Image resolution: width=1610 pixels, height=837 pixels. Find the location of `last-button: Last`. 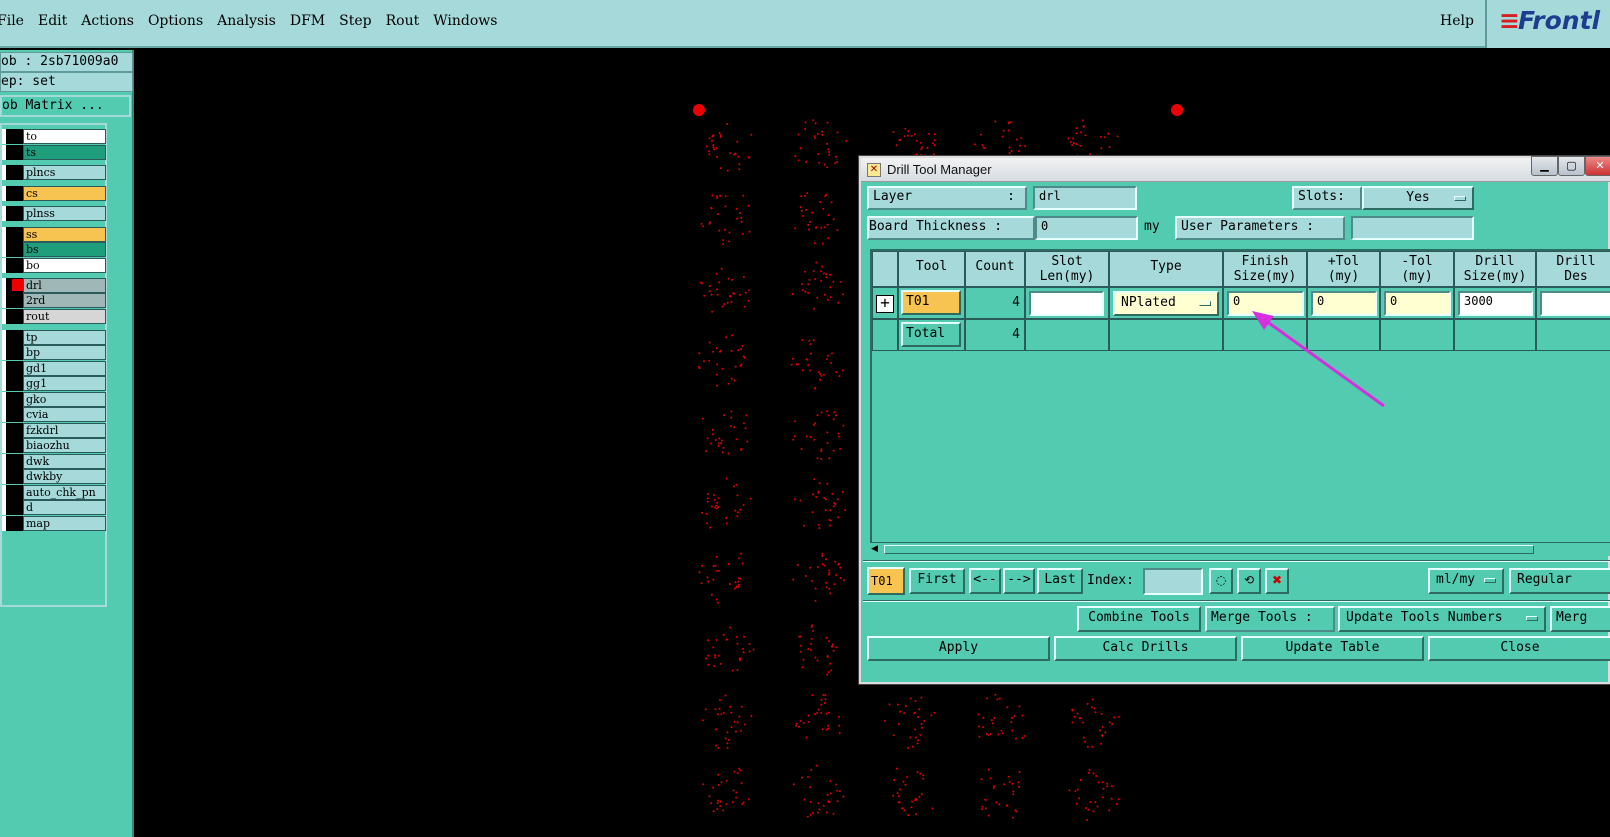

last-button: Last is located at coordinates (1060, 581).